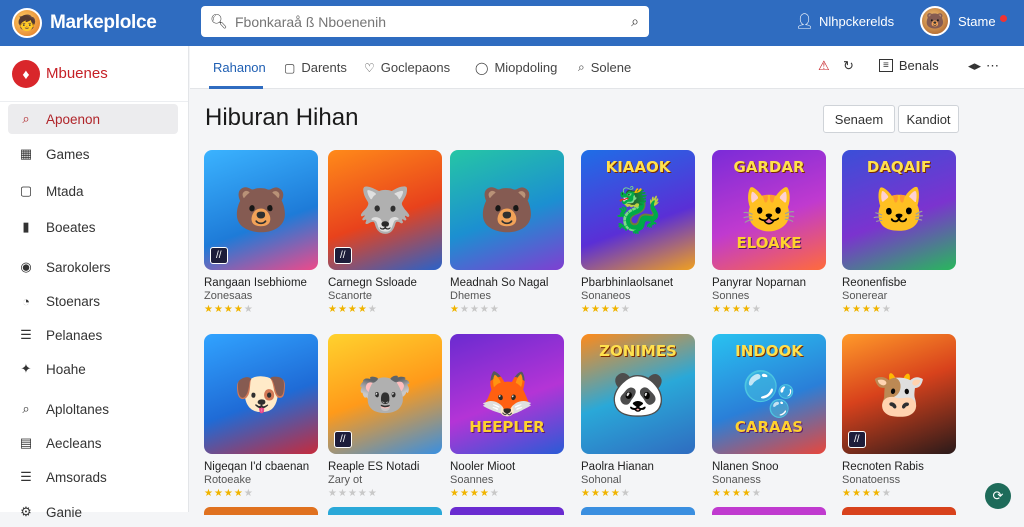 The image size is (1024, 527). I want to click on sidebar-item: ☰ Amsorads, so click(93, 477).